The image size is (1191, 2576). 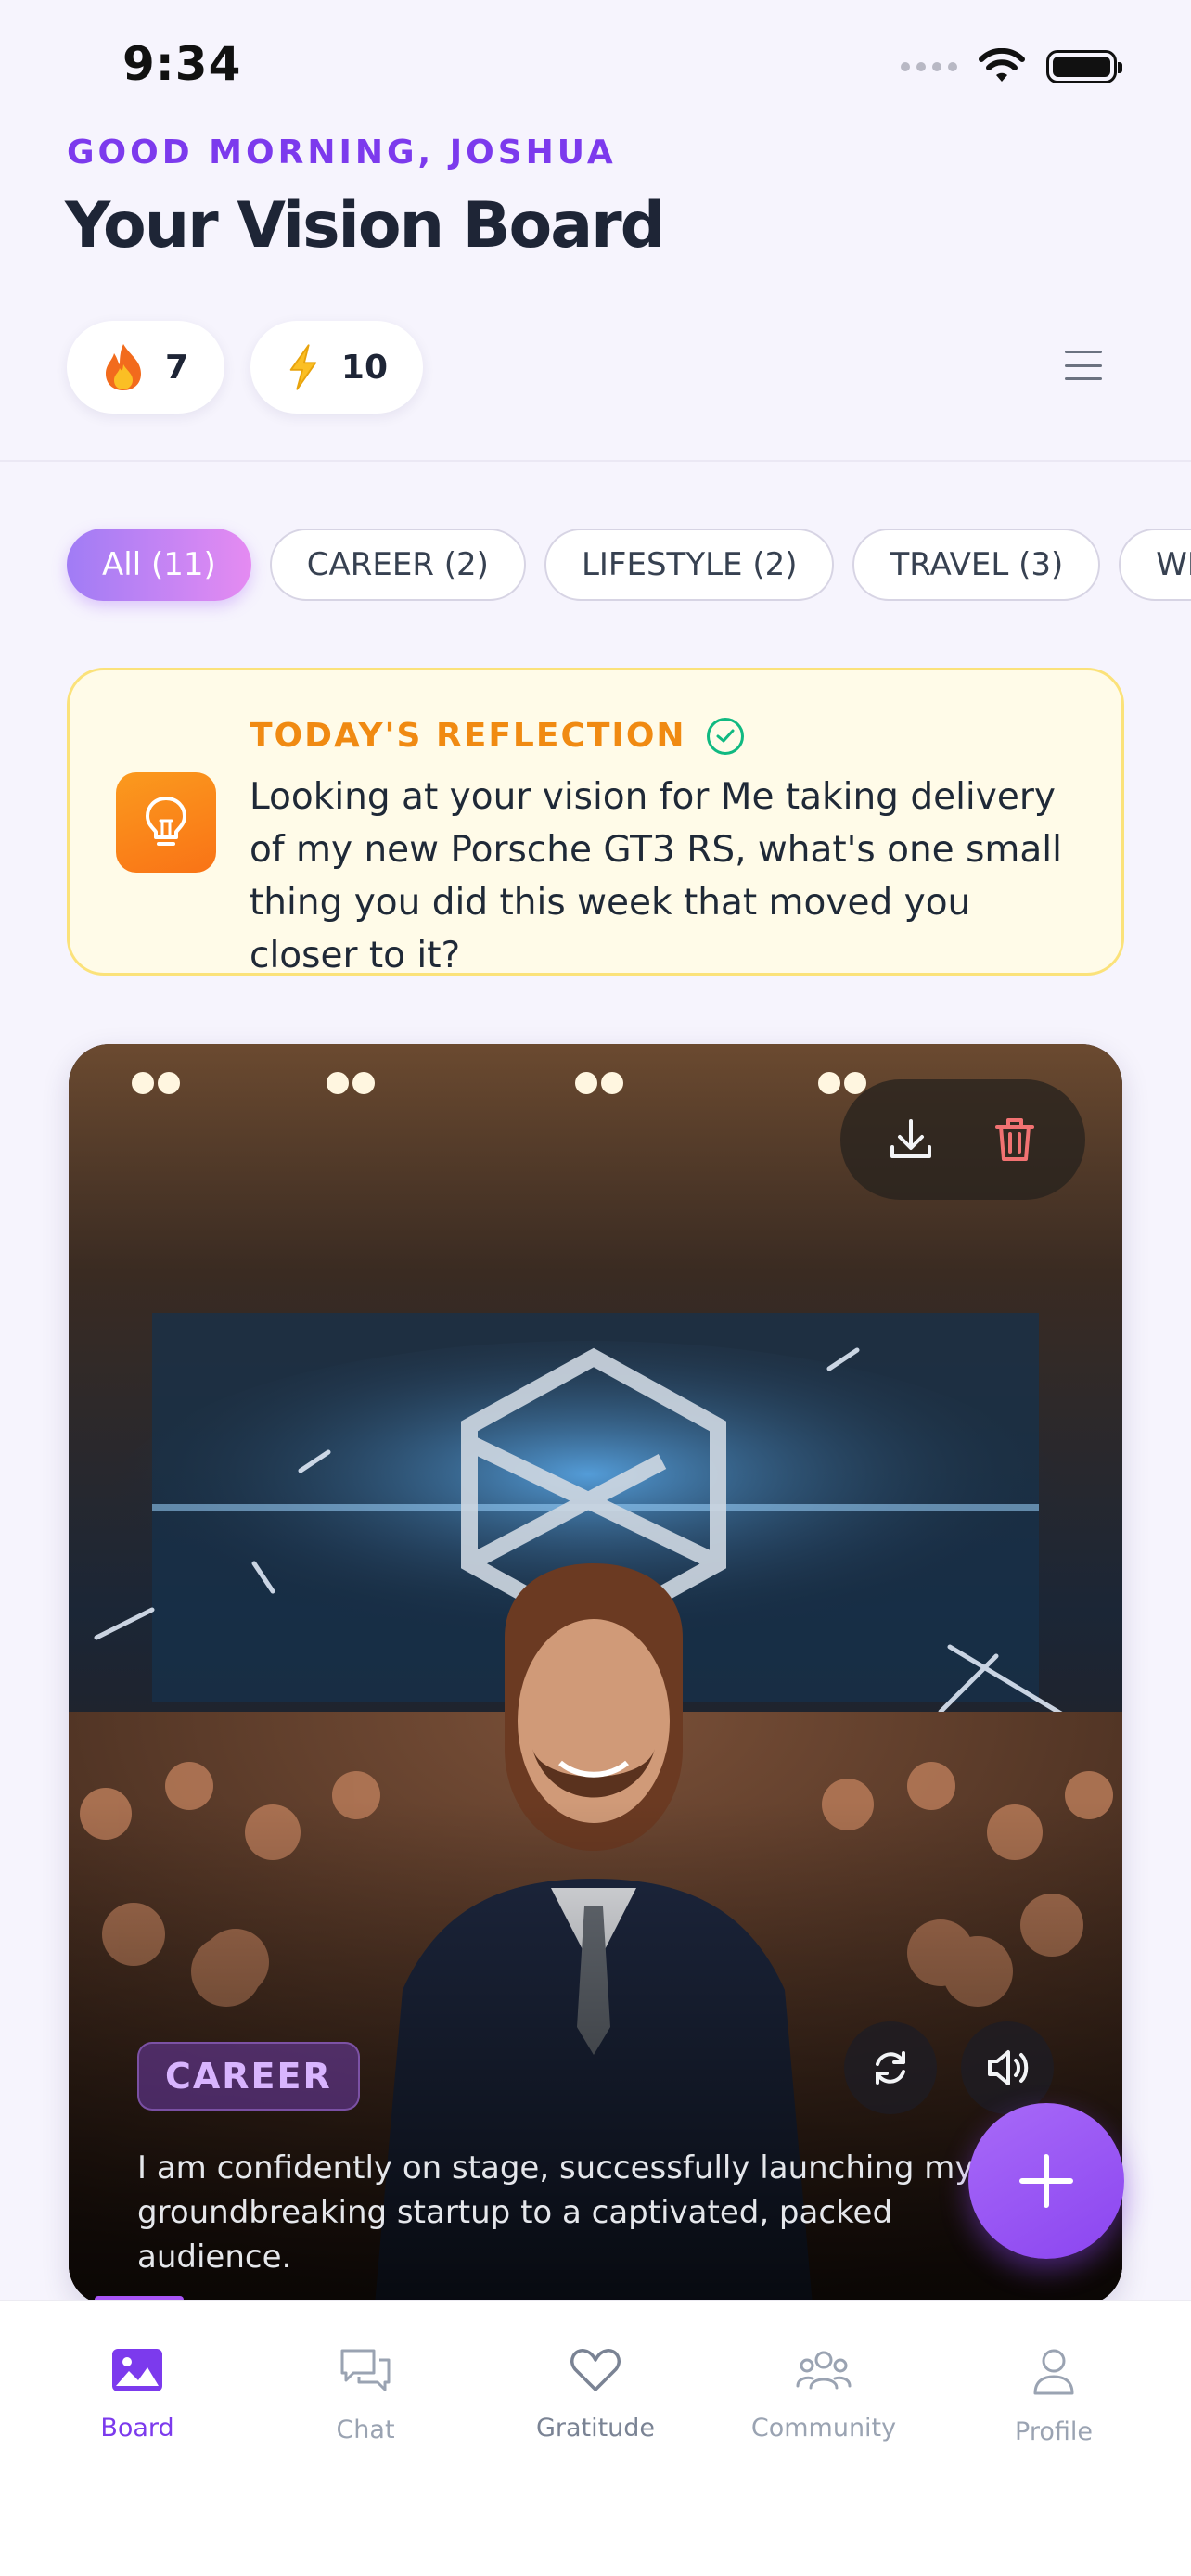 What do you see at coordinates (365, 2430) in the screenshot?
I see `tab-label: Chat` at bounding box center [365, 2430].